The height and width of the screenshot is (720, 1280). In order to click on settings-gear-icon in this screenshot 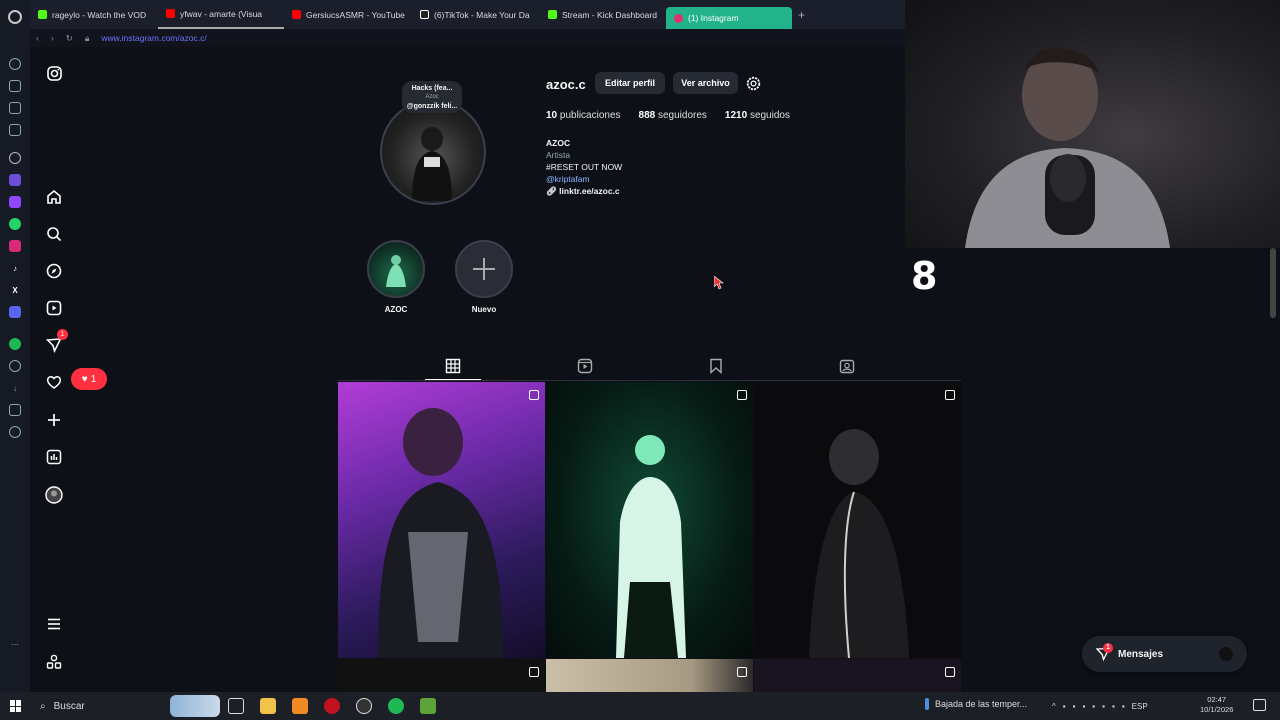, I will do `click(753, 86)`.